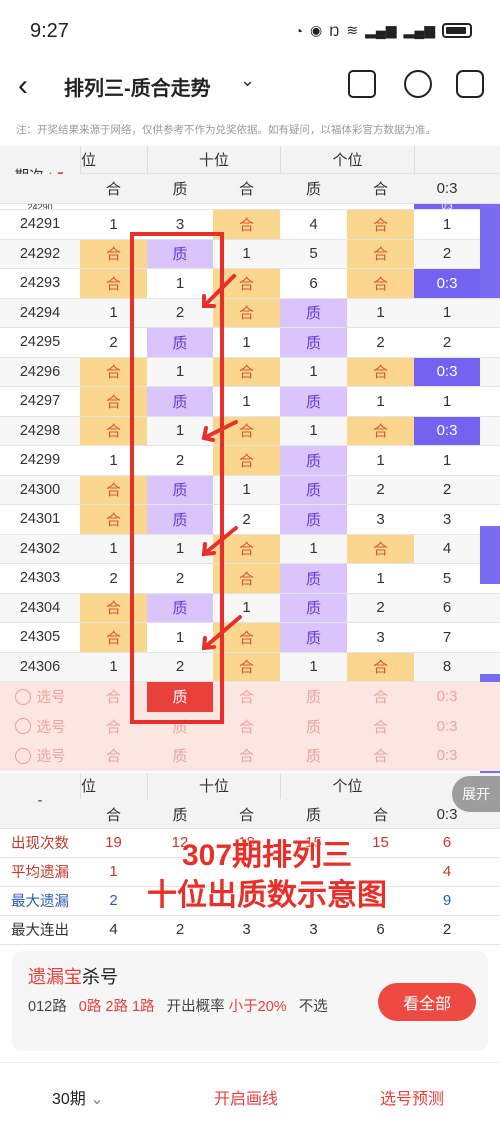 The width and height of the screenshot is (500, 1128). What do you see at coordinates (447, 283) in the screenshot?
I see `table-cell: 0:3` at bounding box center [447, 283].